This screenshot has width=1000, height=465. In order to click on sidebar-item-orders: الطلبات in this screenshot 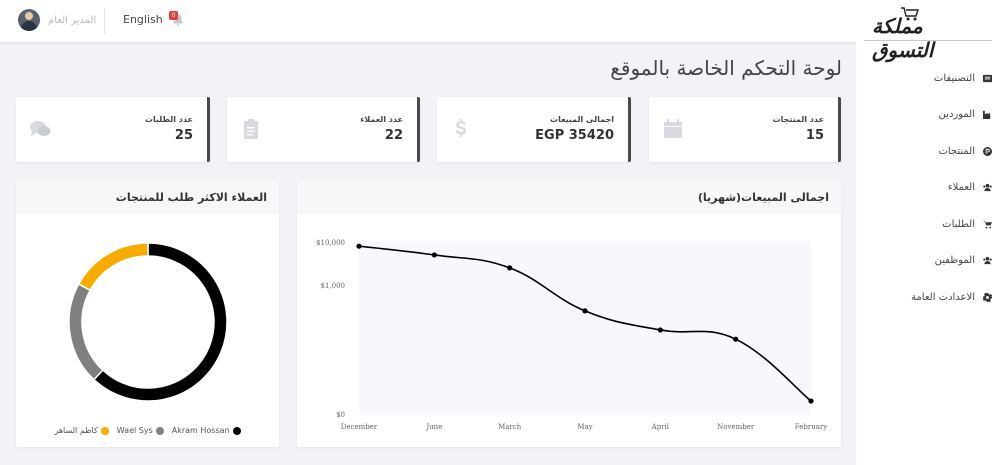, I will do `click(928, 224)`.